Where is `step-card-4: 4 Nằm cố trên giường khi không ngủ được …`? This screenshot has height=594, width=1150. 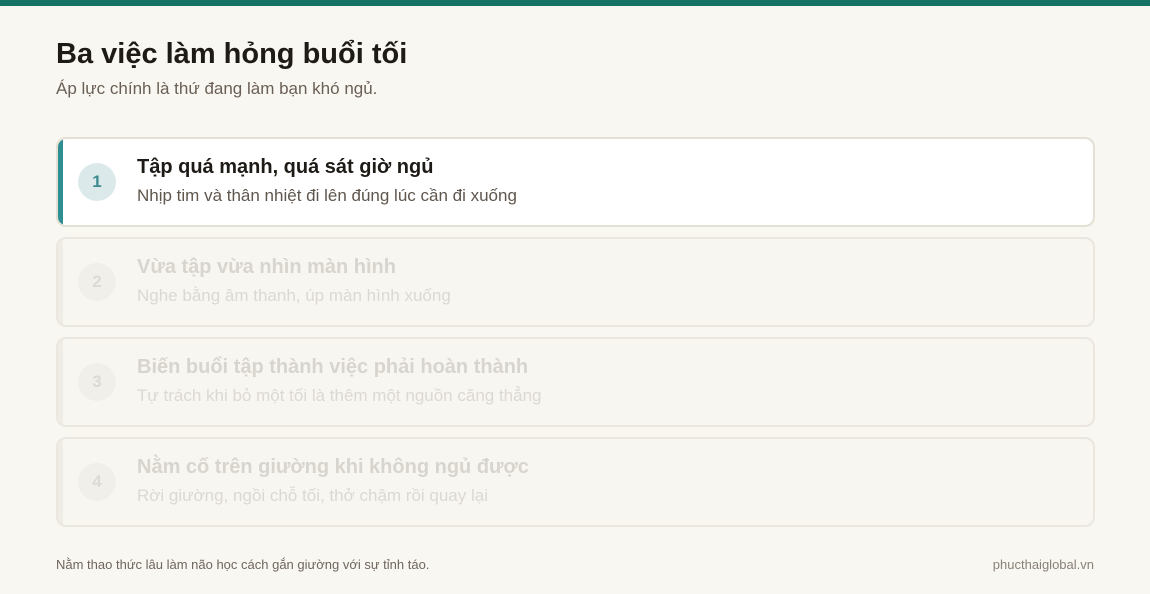
step-card-4: 4 Nằm cố trên giường khi không ngủ được … is located at coordinates (575, 482).